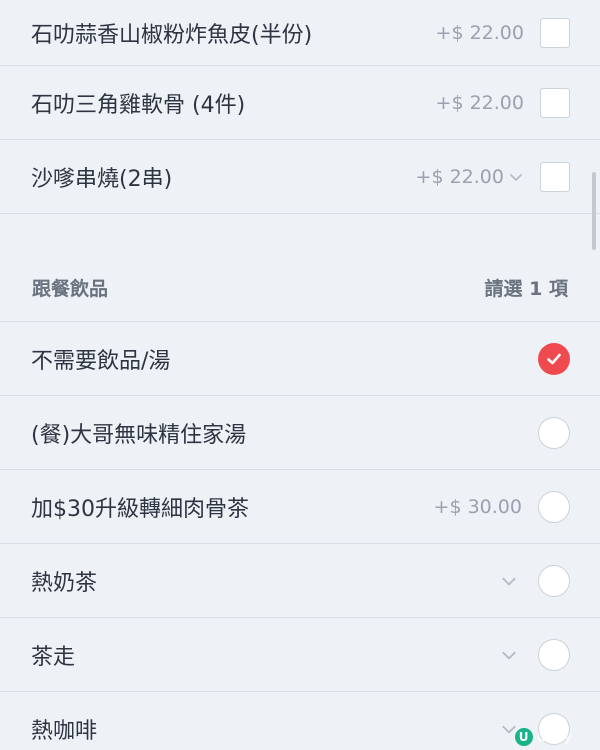 The height and width of the screenshot is (750, 600). What do you see at coordinates (300, 581) in the screenshot?
I see `drink-option-row: 熱奶茶` at bounding box center [300, 581].